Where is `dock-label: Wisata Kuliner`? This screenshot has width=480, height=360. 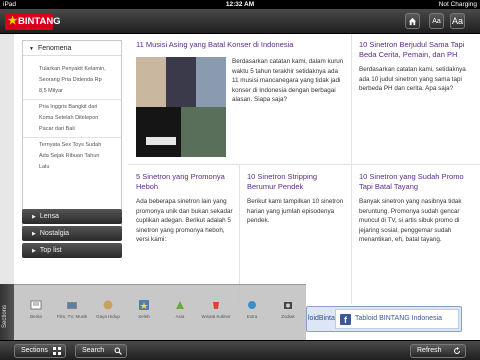
dock-label: Wisata Kuliner is located at coordinates (216, 316).